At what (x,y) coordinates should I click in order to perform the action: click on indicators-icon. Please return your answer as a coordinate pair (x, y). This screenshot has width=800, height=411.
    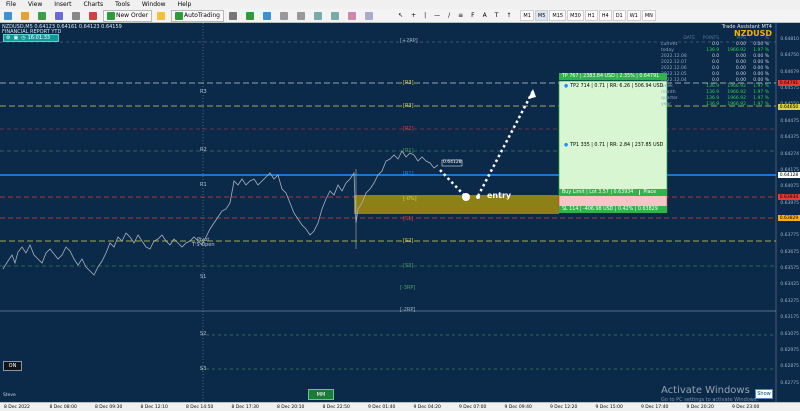
    Looking at the image, I should click on (352, 16).